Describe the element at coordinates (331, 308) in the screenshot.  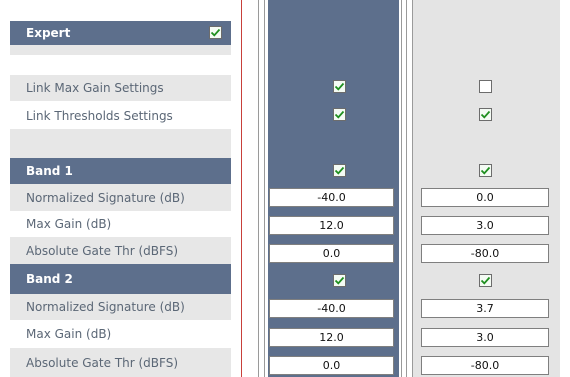
I see `band2-normalized-signature-input-col1: -40.0` at that location.